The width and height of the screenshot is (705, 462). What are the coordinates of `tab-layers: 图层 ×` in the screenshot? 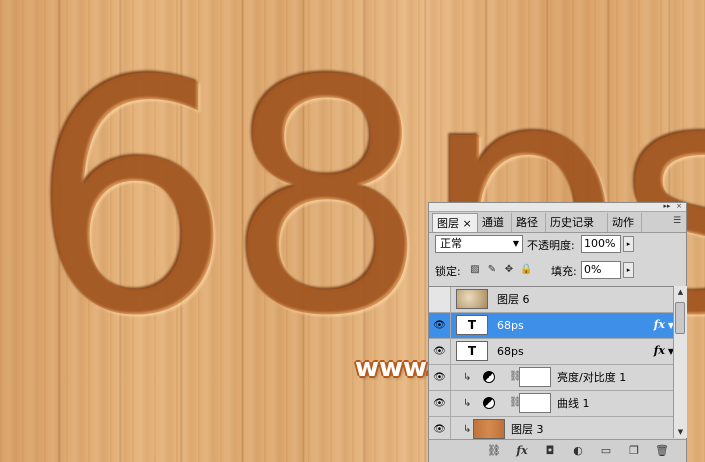 It's located at (455, 222).